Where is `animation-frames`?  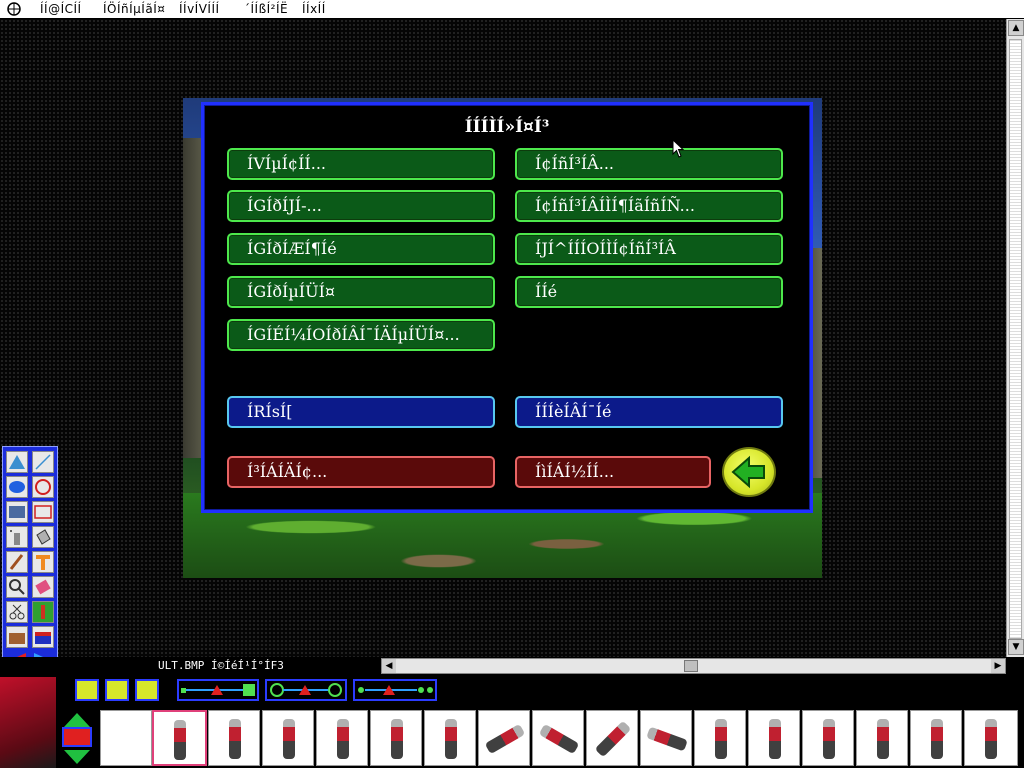
animation-frames is located at coordinates (562, 739).